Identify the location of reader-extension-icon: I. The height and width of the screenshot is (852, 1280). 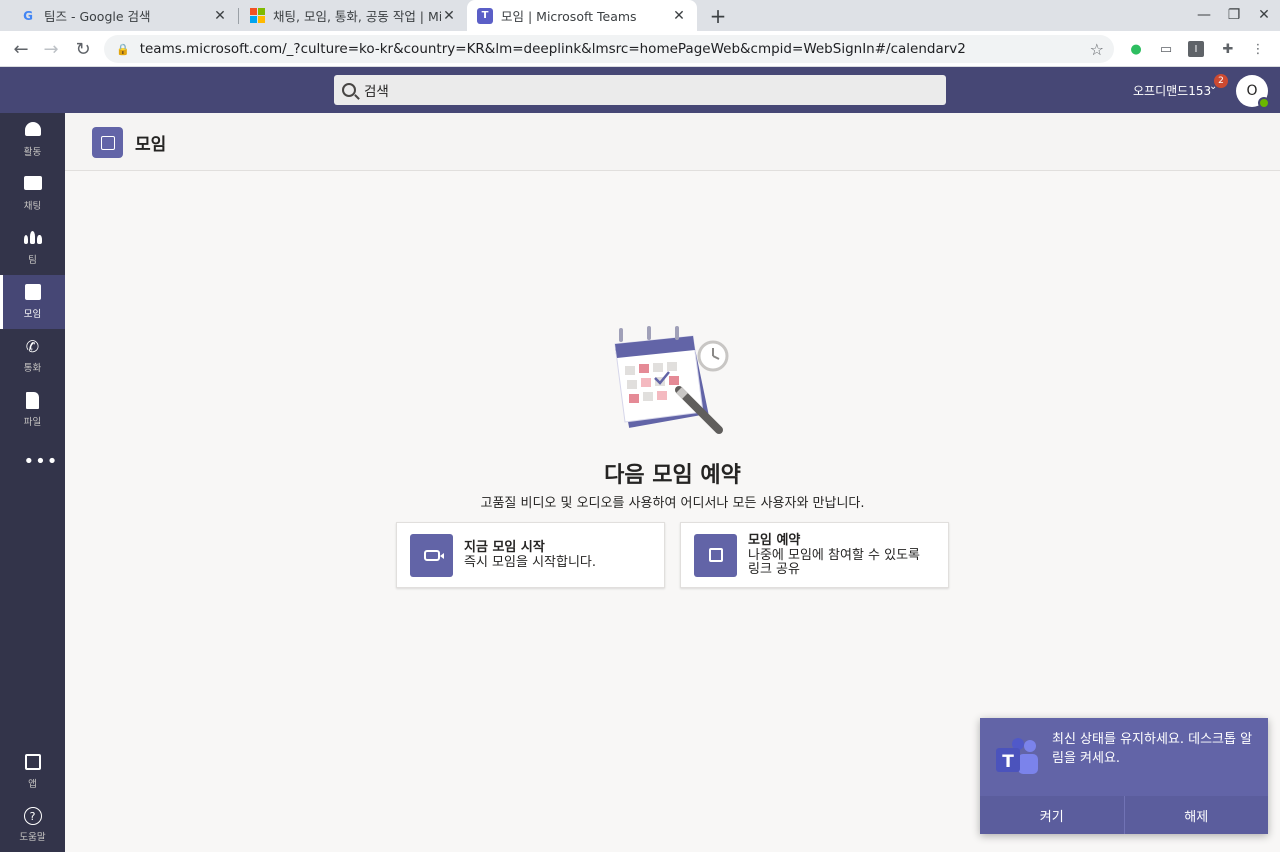
(1196, 49).